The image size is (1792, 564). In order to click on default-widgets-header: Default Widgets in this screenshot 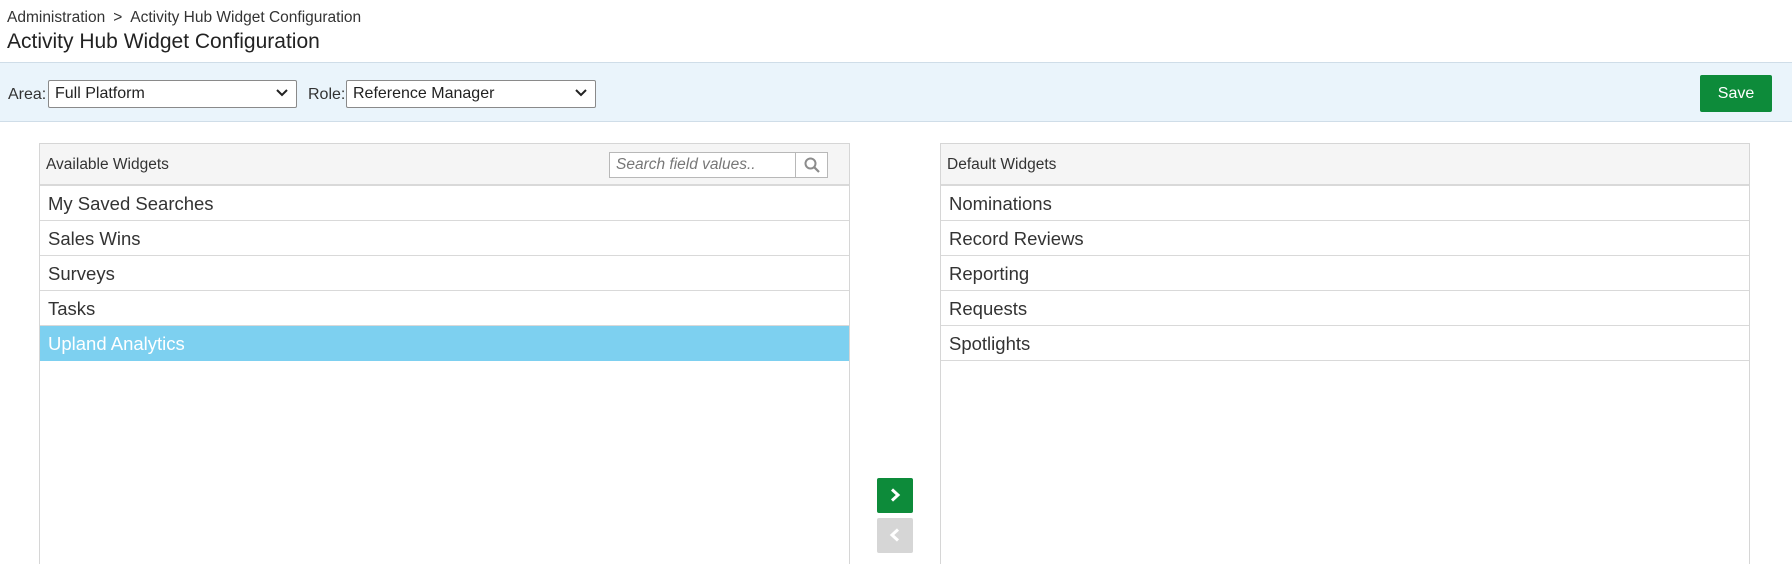, I will do `click(1345, 165)`.